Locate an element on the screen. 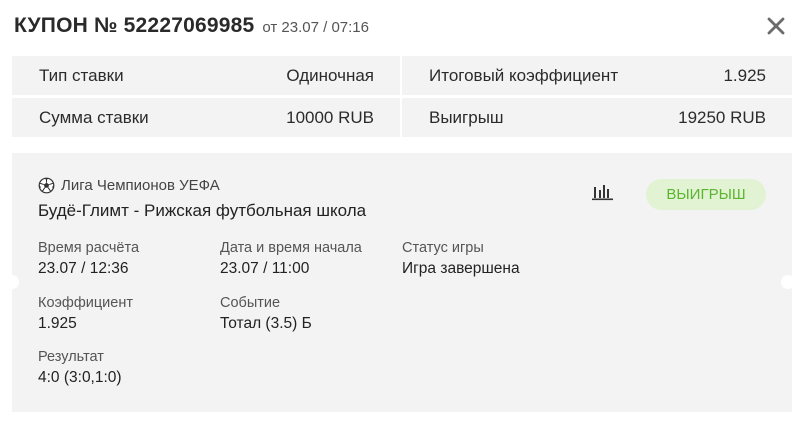 The height and width of the screenshot is (426, 800). outcome-field: Событие Тотал (3.5) Б is located at coordinates (266, 314).